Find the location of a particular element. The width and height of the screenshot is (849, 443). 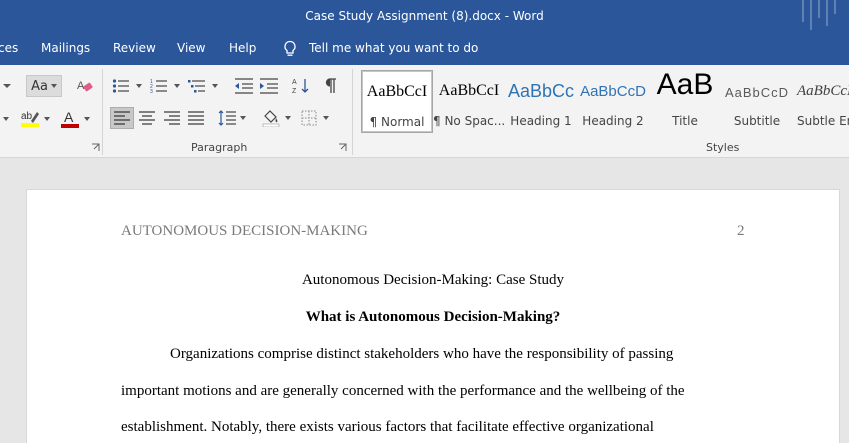

svg-text: 3 is located at coordinates (151, 91).